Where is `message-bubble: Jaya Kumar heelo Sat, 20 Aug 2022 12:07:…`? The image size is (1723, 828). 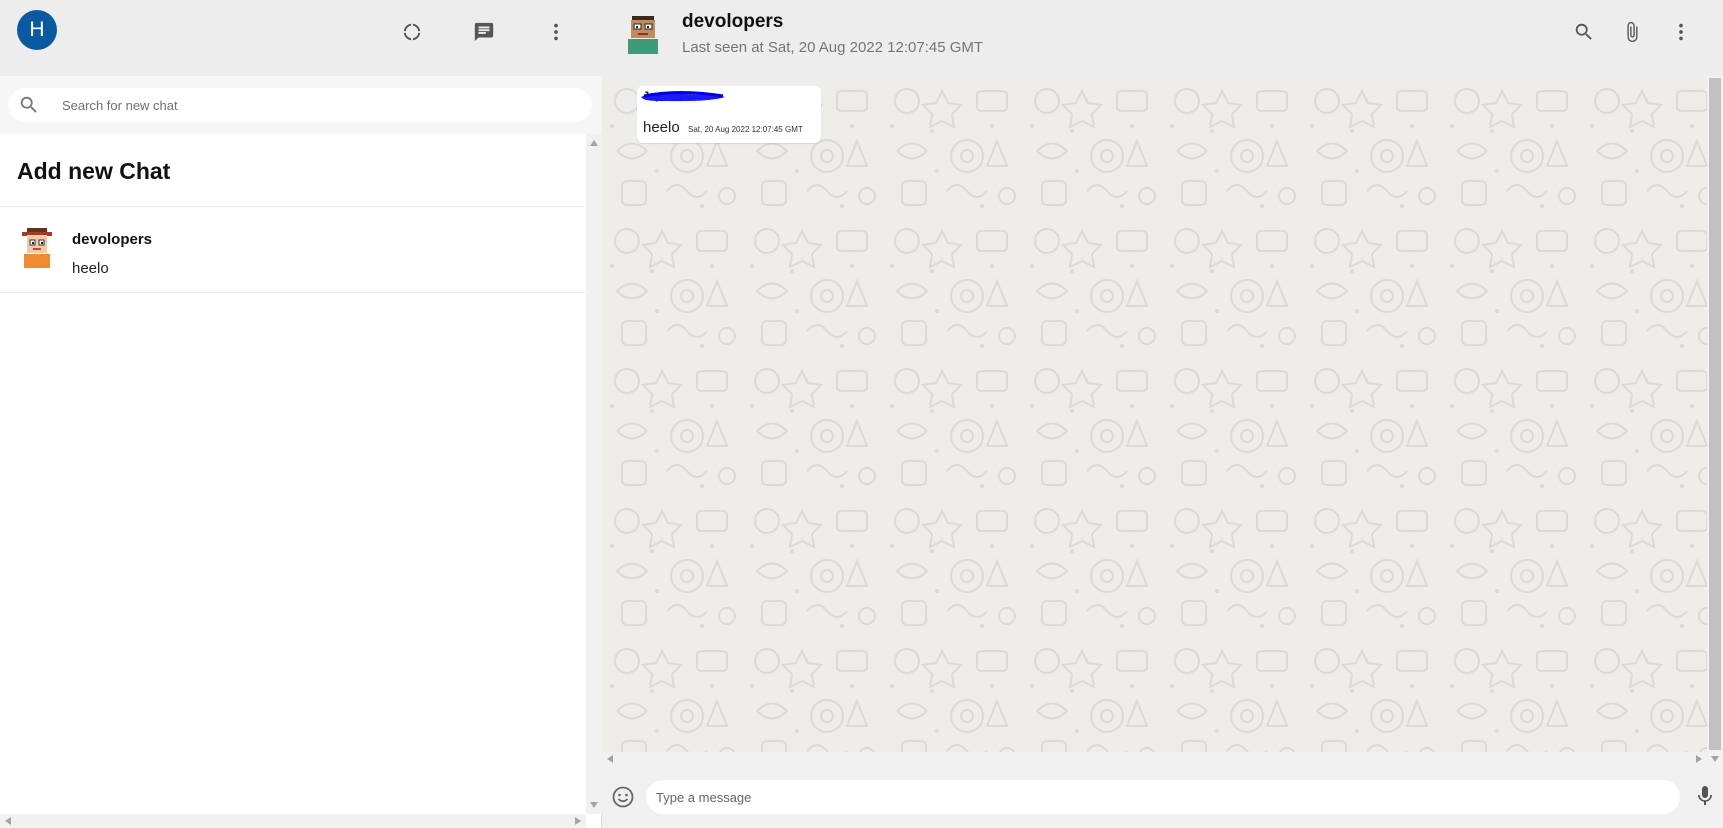 message-bubble: Jaya Kumar heelo Sat, 20 Aug 2022 12:07:… is located at coordinates (729, 114).